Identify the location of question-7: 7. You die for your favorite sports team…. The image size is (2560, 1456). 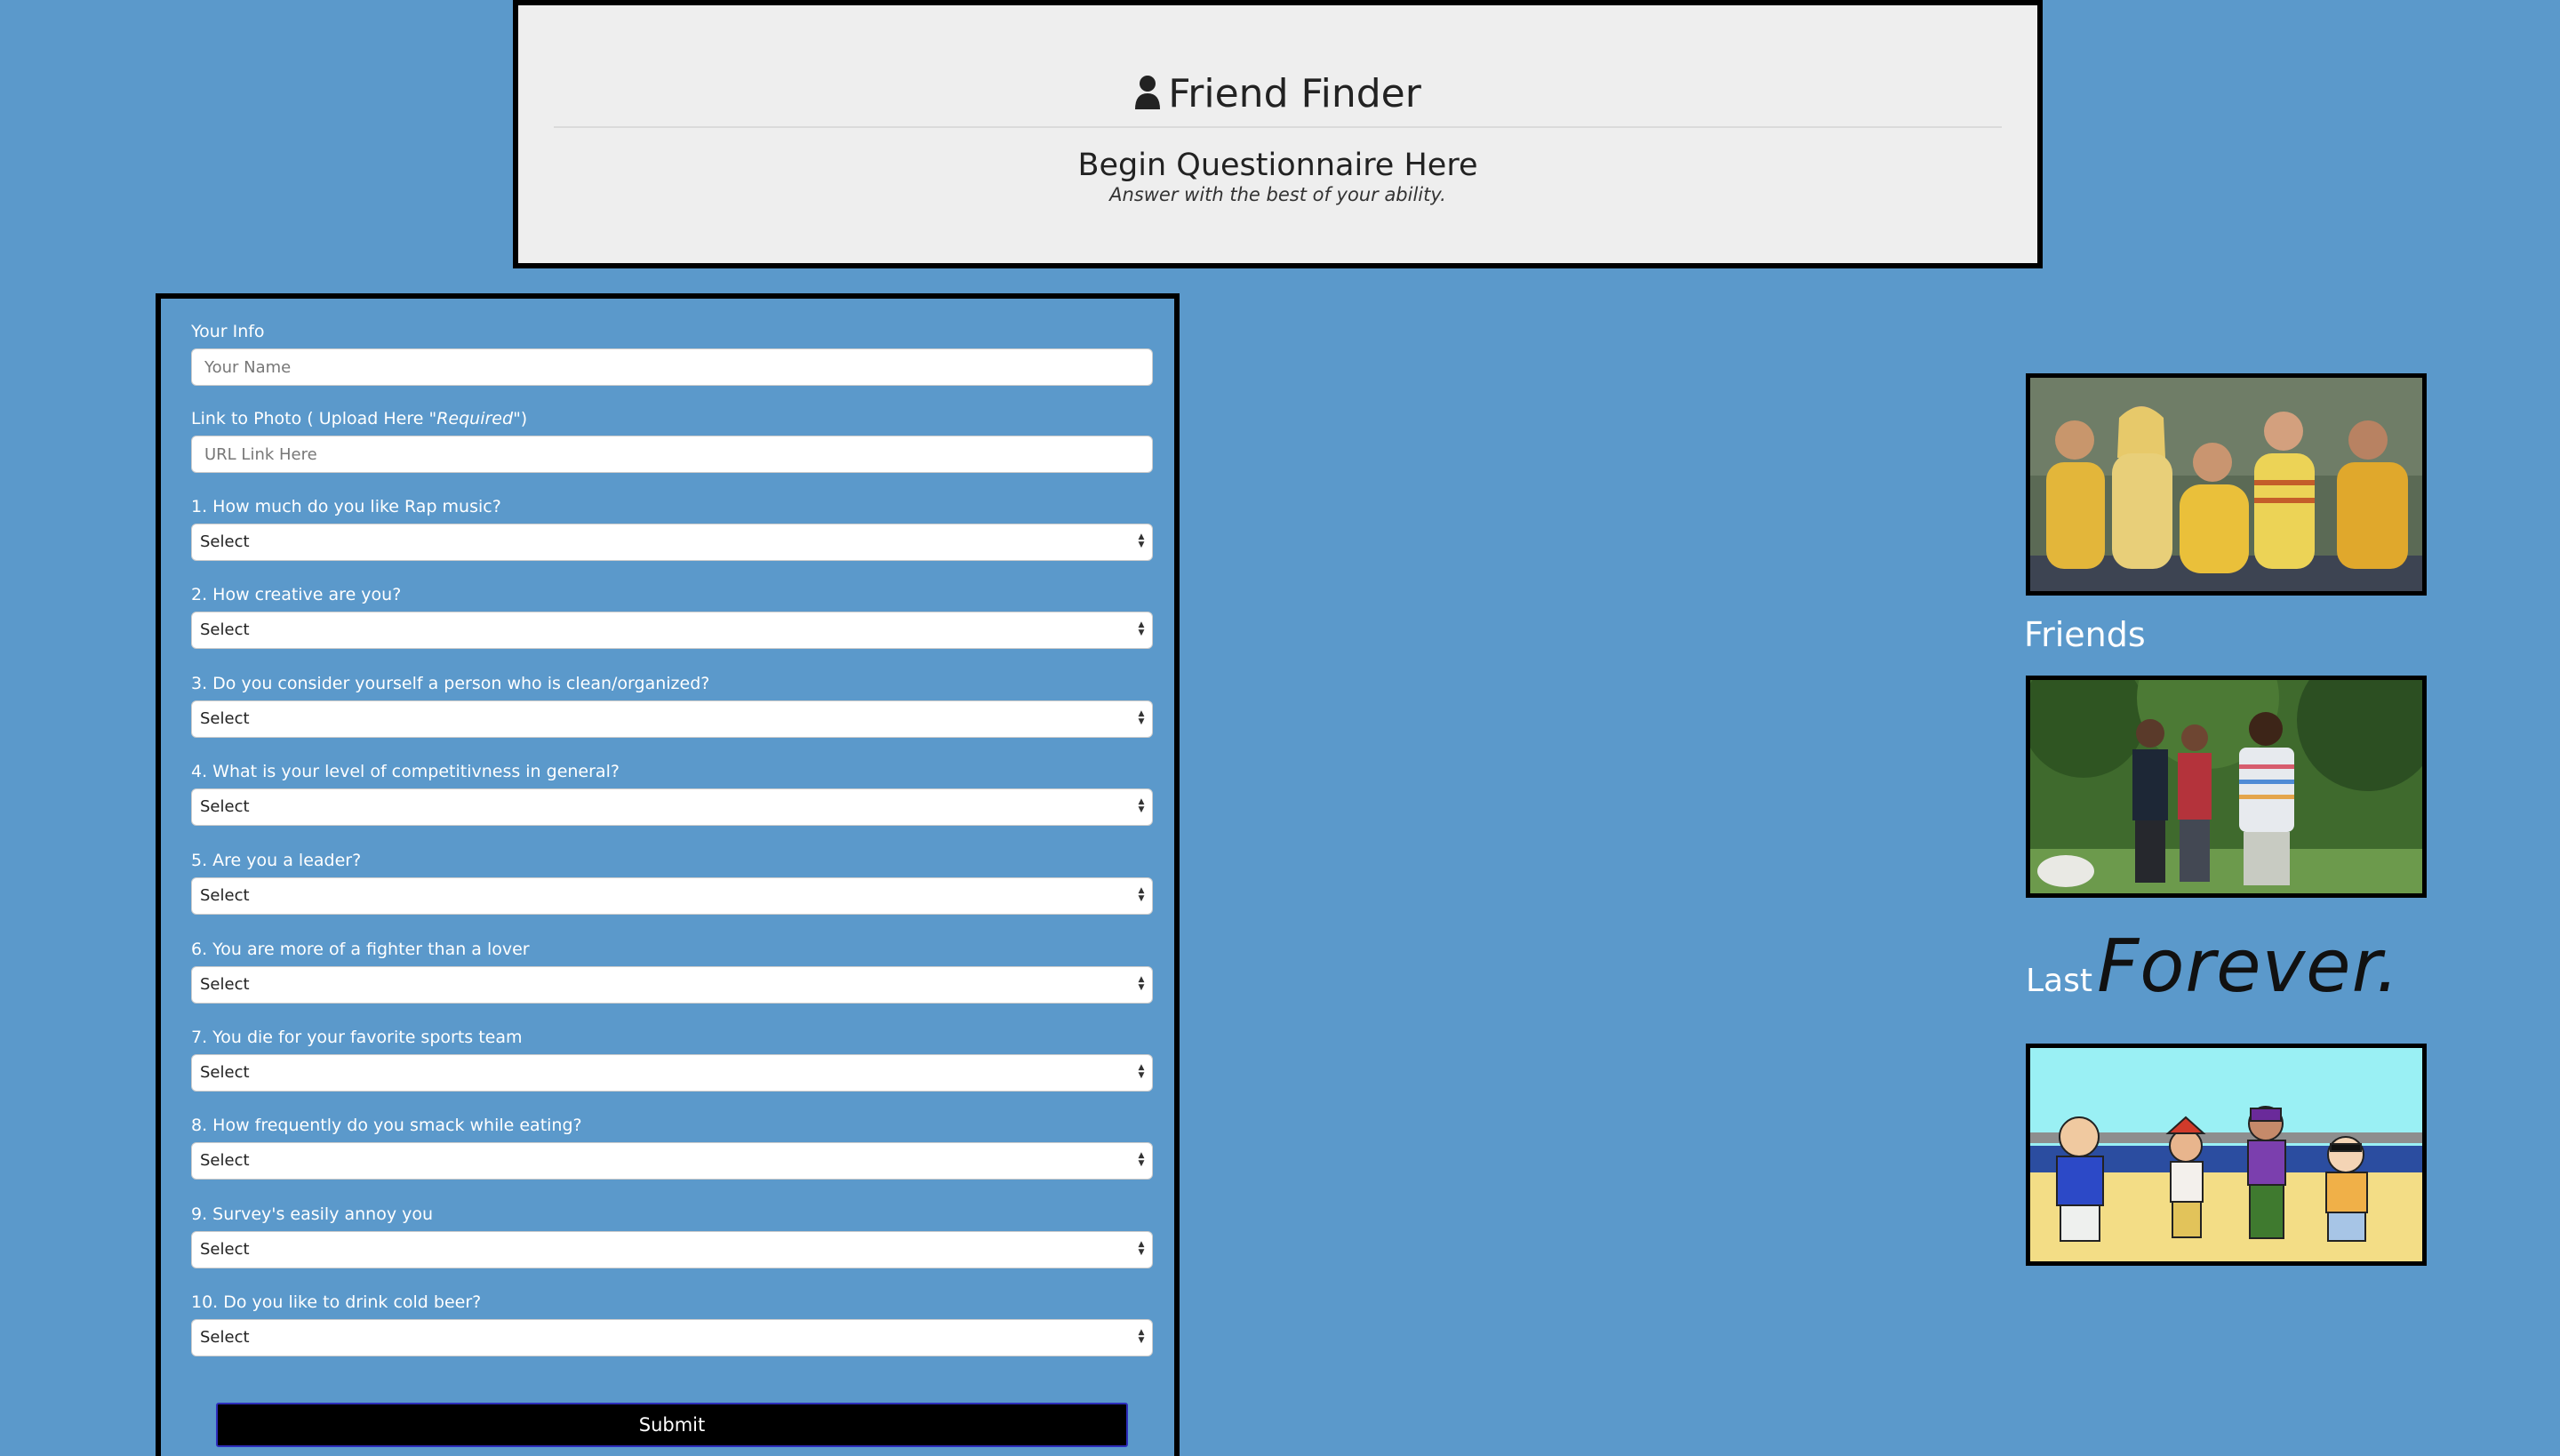
(672, 1060).